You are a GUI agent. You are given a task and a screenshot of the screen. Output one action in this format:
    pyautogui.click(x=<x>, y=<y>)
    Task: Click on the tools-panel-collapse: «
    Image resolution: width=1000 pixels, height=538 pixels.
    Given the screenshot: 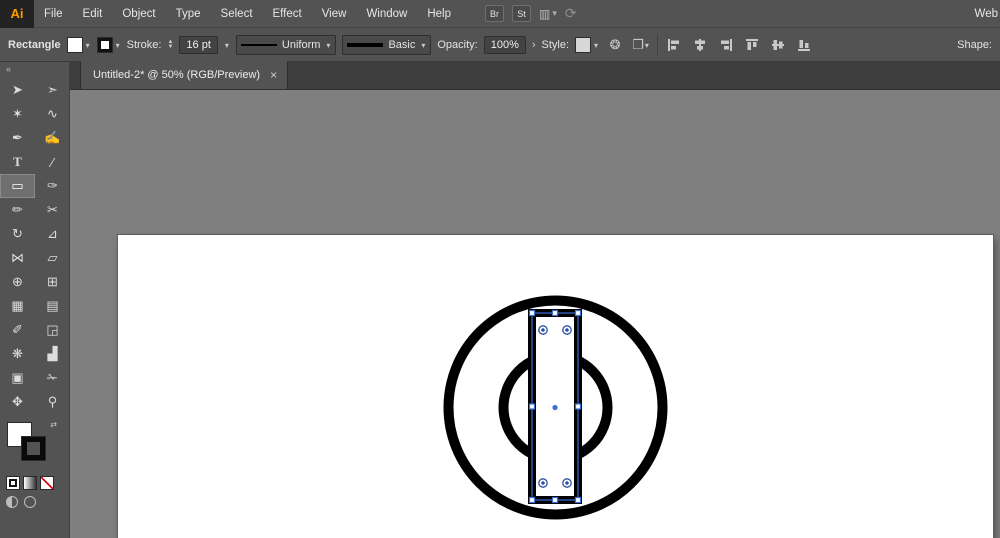 What is the action you would take?
    pyautogui.click(x=34, y=70)
    